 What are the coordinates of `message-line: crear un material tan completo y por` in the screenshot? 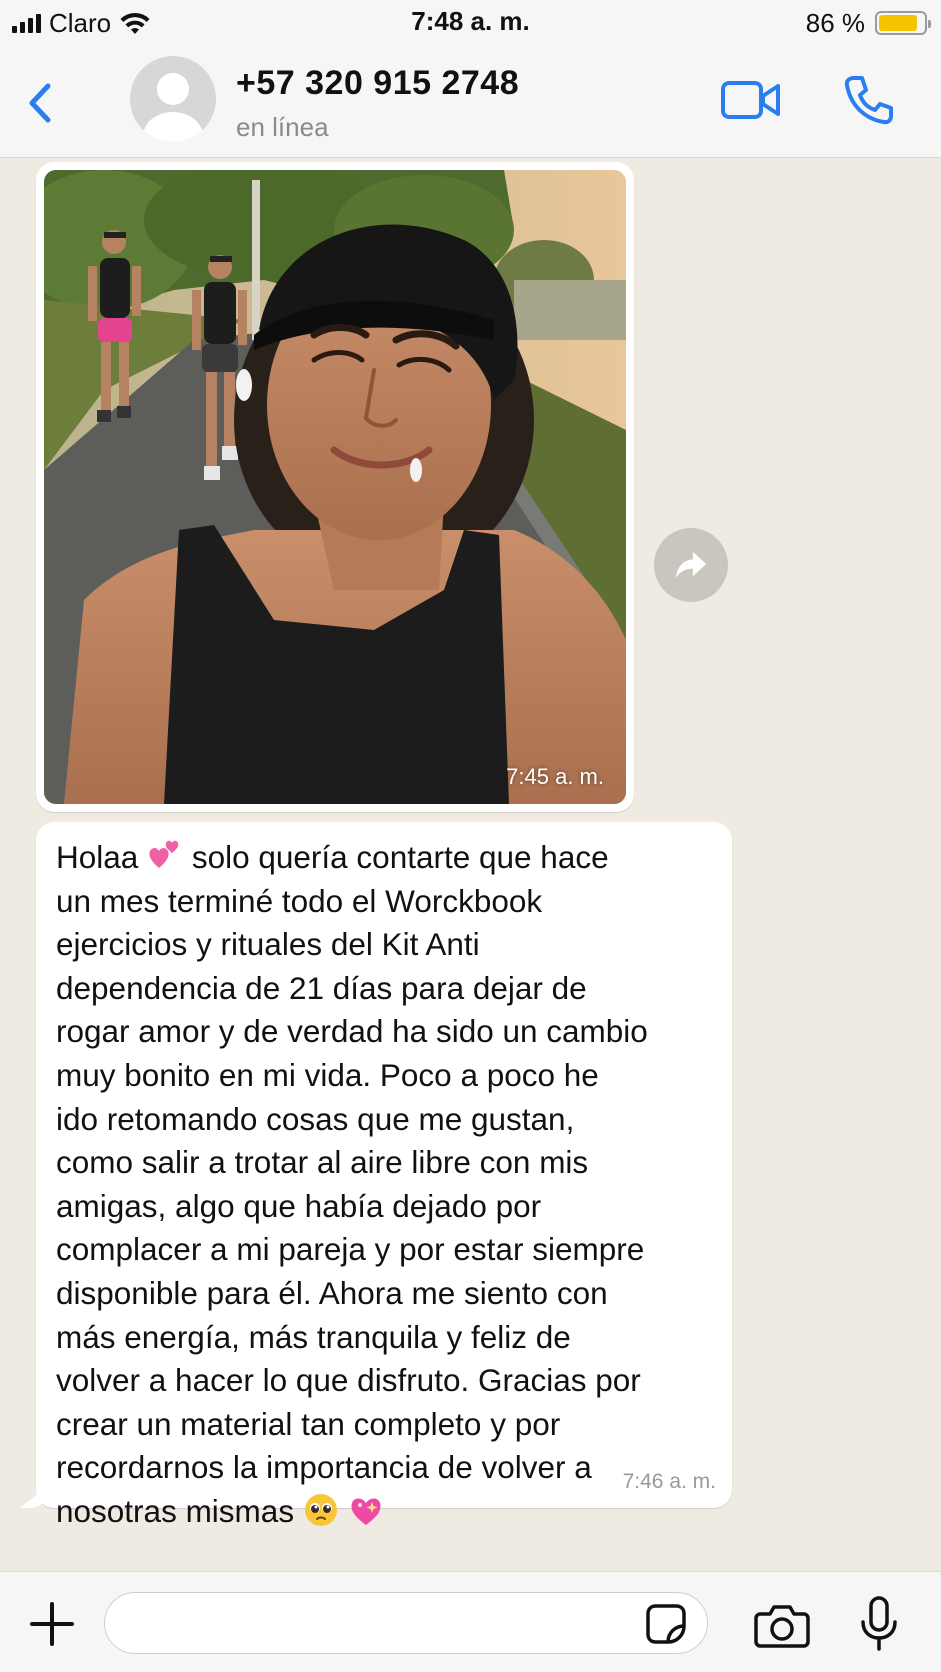 It's located at (308, 1423).